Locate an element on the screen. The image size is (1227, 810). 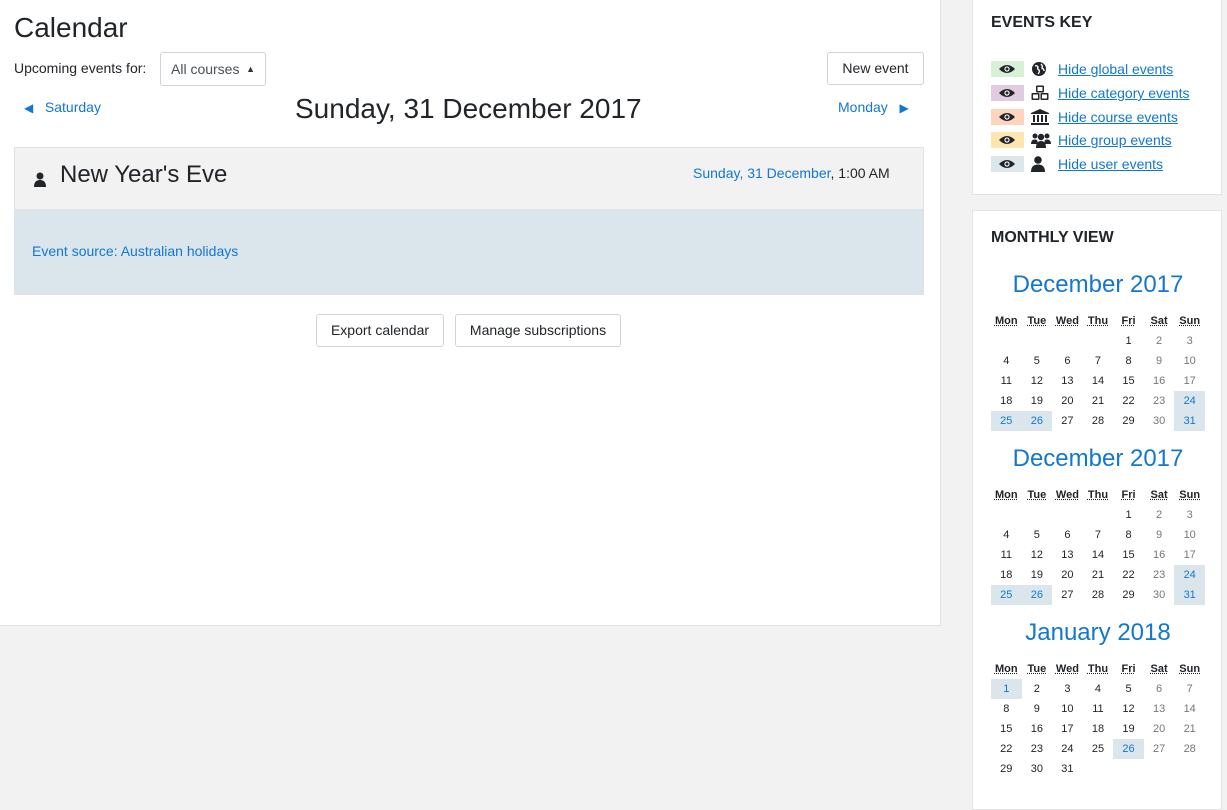
next-day-link: Monday ▶ is located at coordinates (873, 107).